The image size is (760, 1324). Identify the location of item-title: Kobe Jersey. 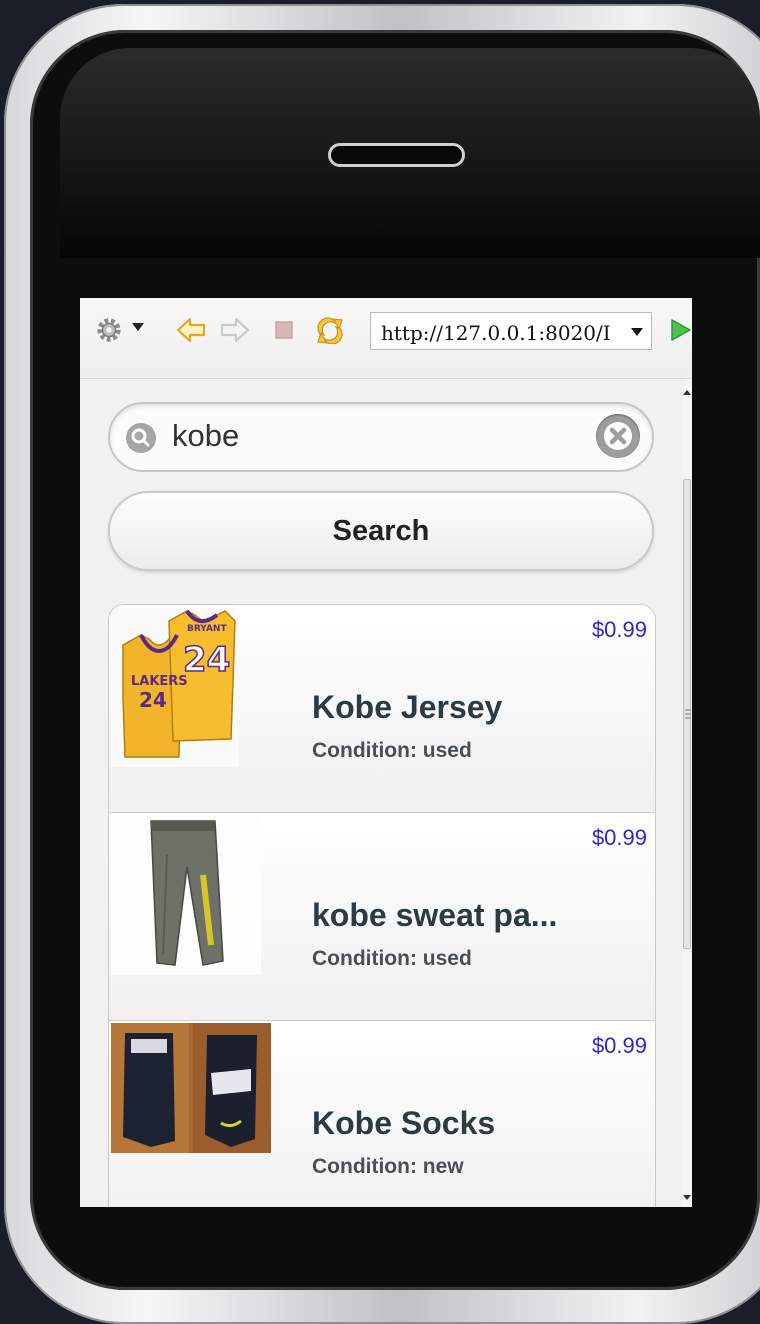
(407, 707).